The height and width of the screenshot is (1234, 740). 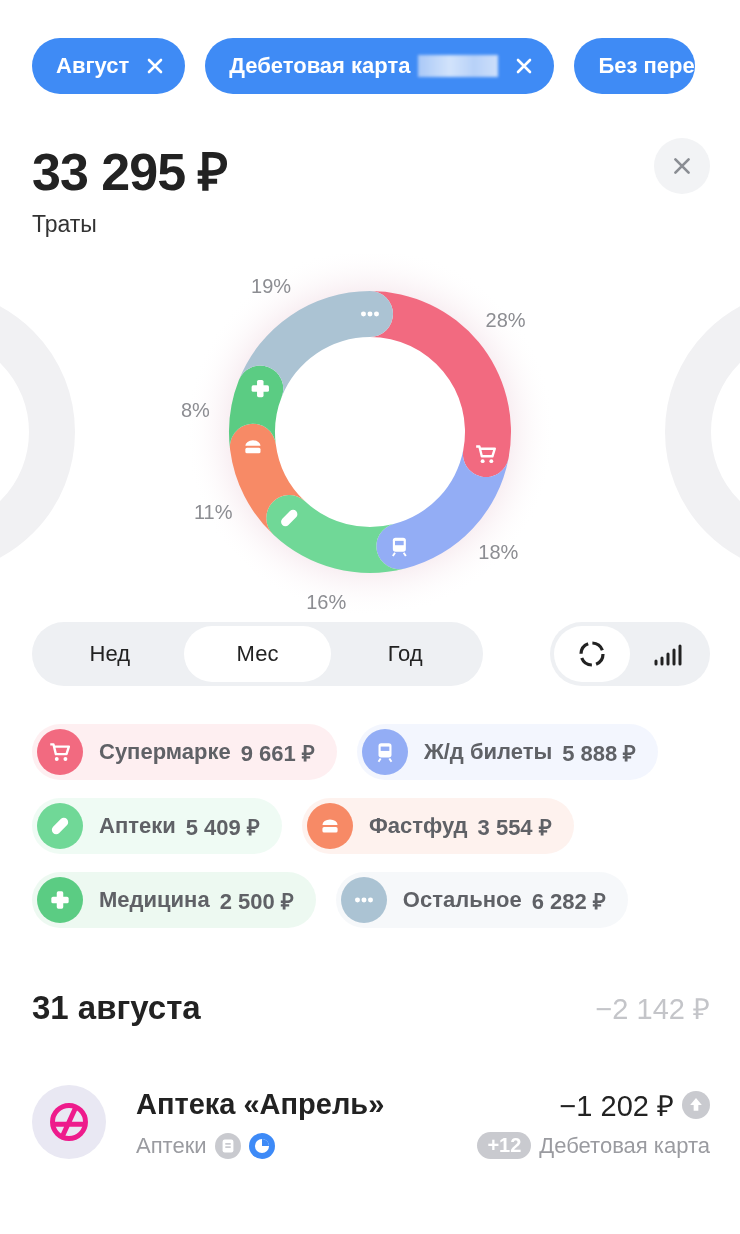 I want to click on dots-icon, so click(x=370, y=314).